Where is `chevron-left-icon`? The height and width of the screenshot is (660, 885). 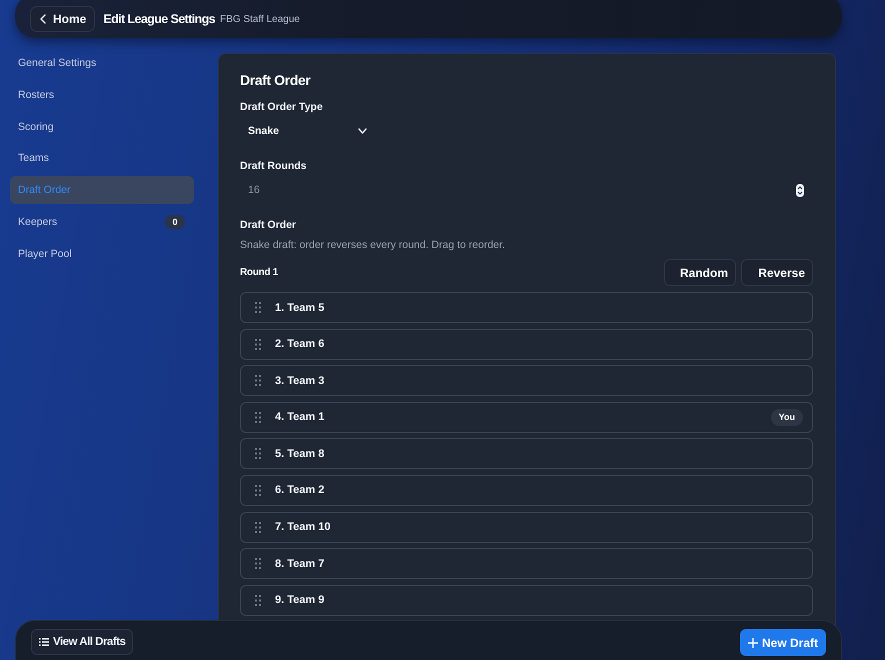
chevron-left-icon is located at coordinates (43, 19).